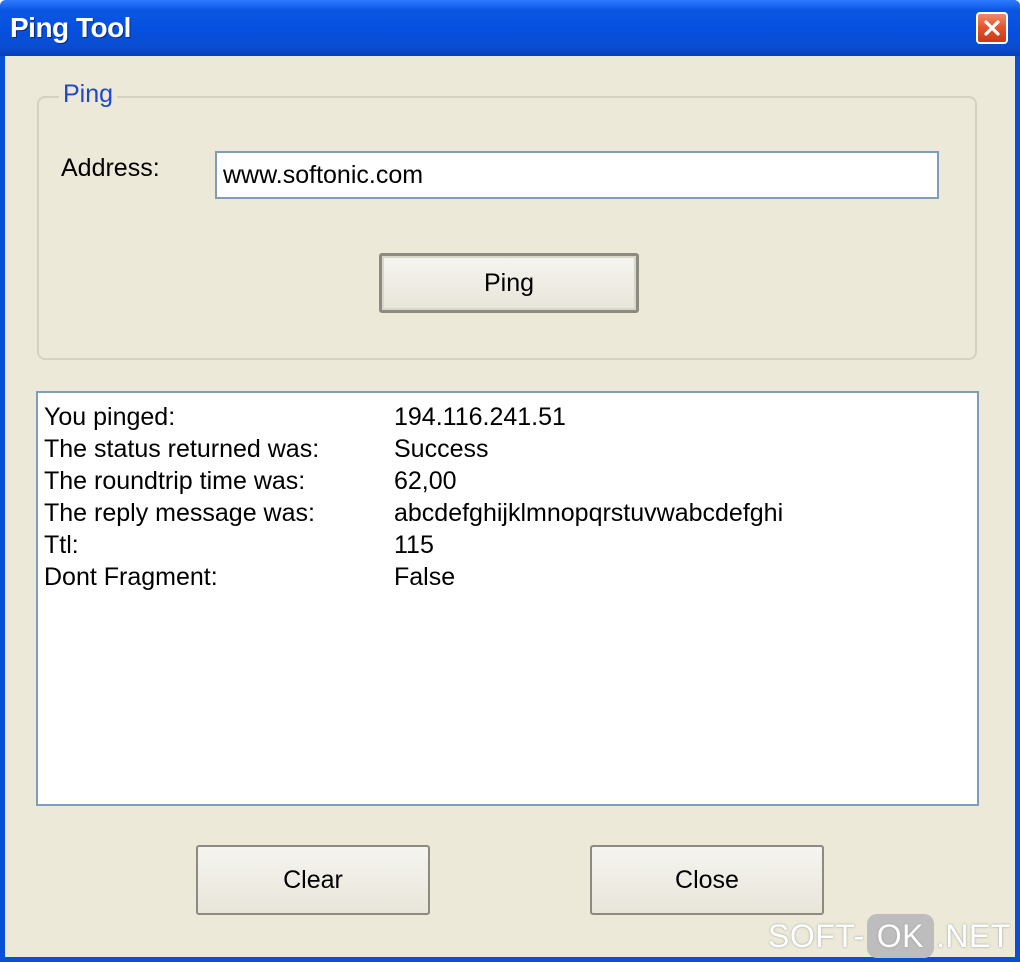 Image resolution: width=1020 pixels, height=962 pixels. What do you see at coordinates (88, 94) in the screenshot?
I see `ping-group-legend: Ping` at bounding box center [88, 94].